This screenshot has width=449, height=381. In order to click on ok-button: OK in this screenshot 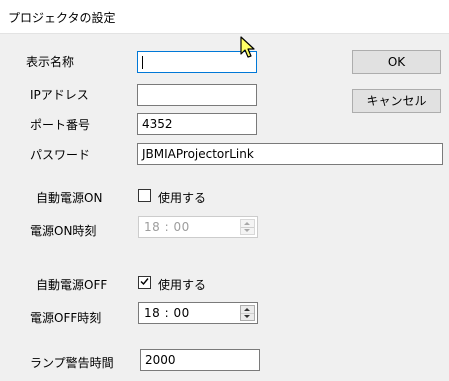, I will do `click(396, 62)`.